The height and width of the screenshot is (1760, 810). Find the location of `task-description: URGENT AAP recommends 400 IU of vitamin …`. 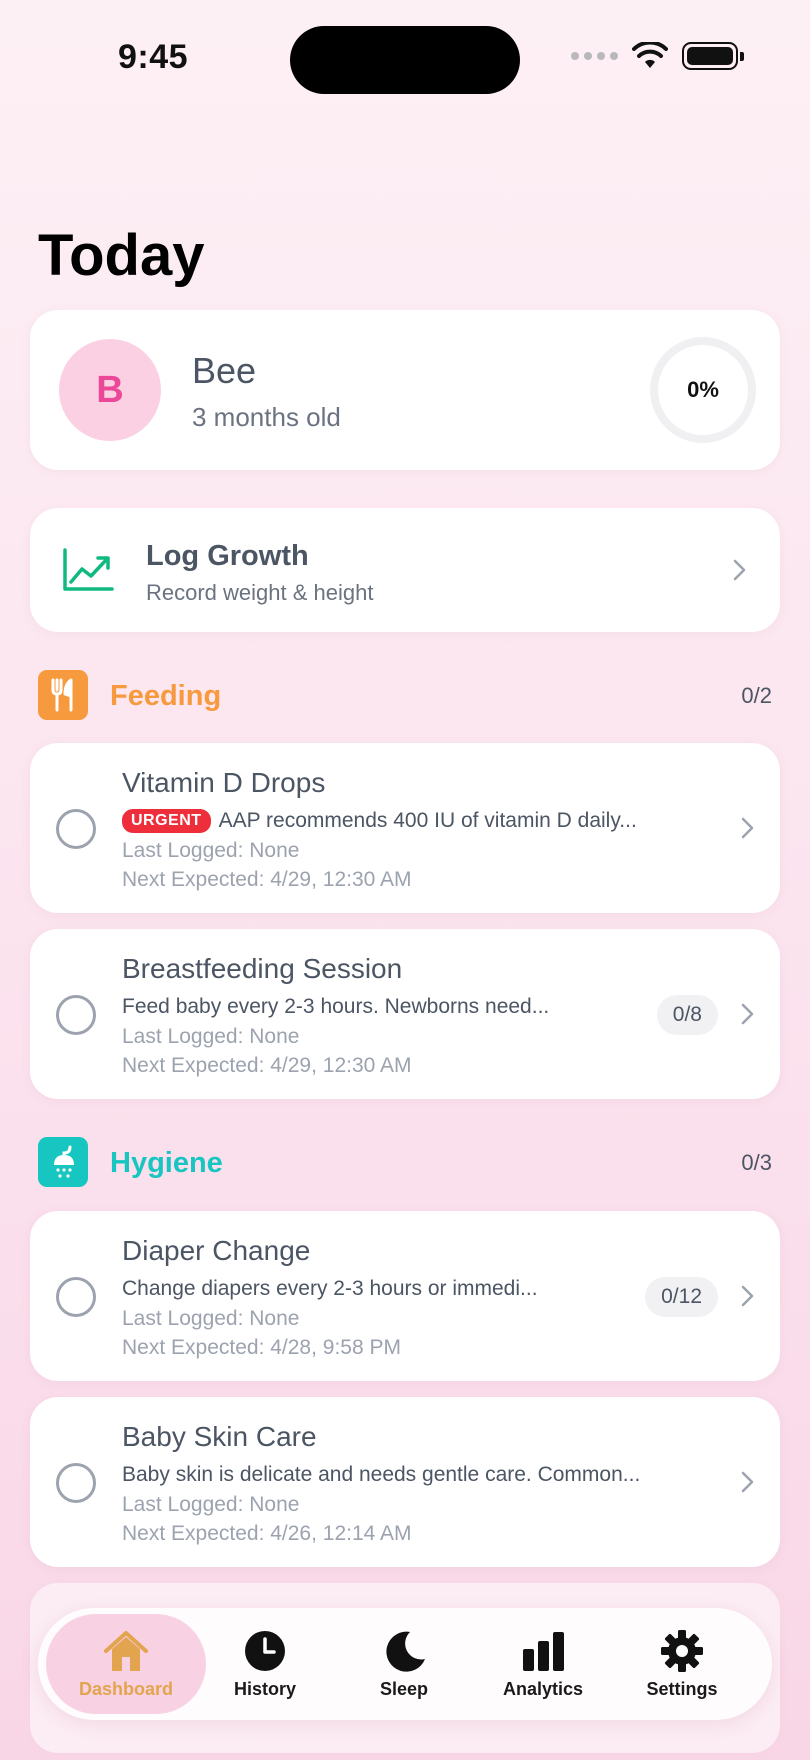

task-description: URGENT AAP recommends 400 IU of vitamin … is located at coordinates (379, 821).